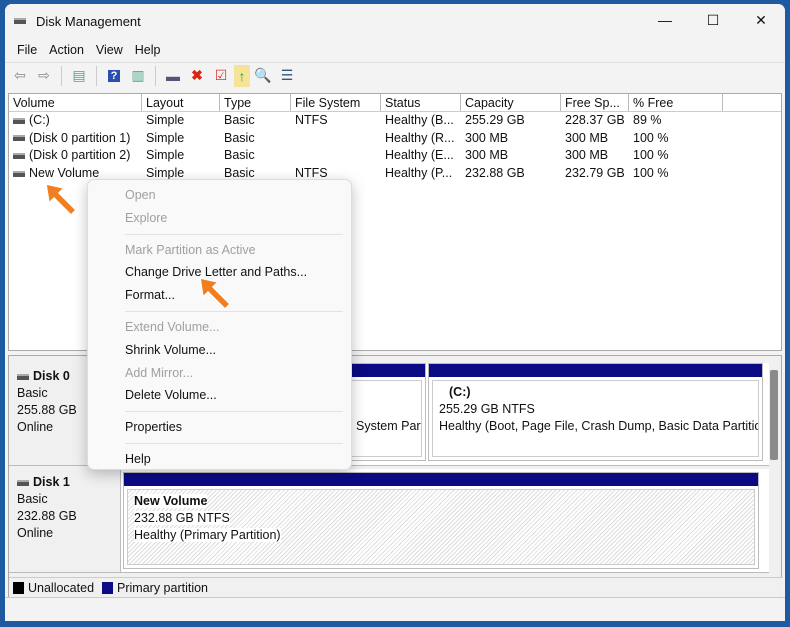  I want to click on search-icon: 🔍, so click(263, 76).